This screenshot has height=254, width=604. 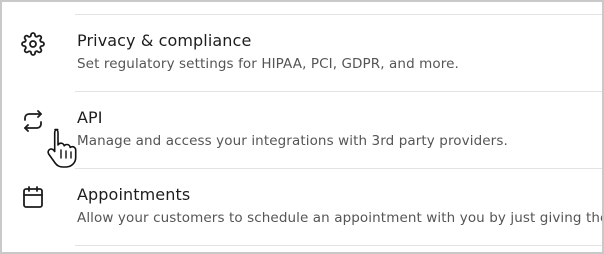 What do you see at coordinates (134, 194) in the screenshot?
I see `settings-item-title: Appointments` at bounding box center [134, 194].